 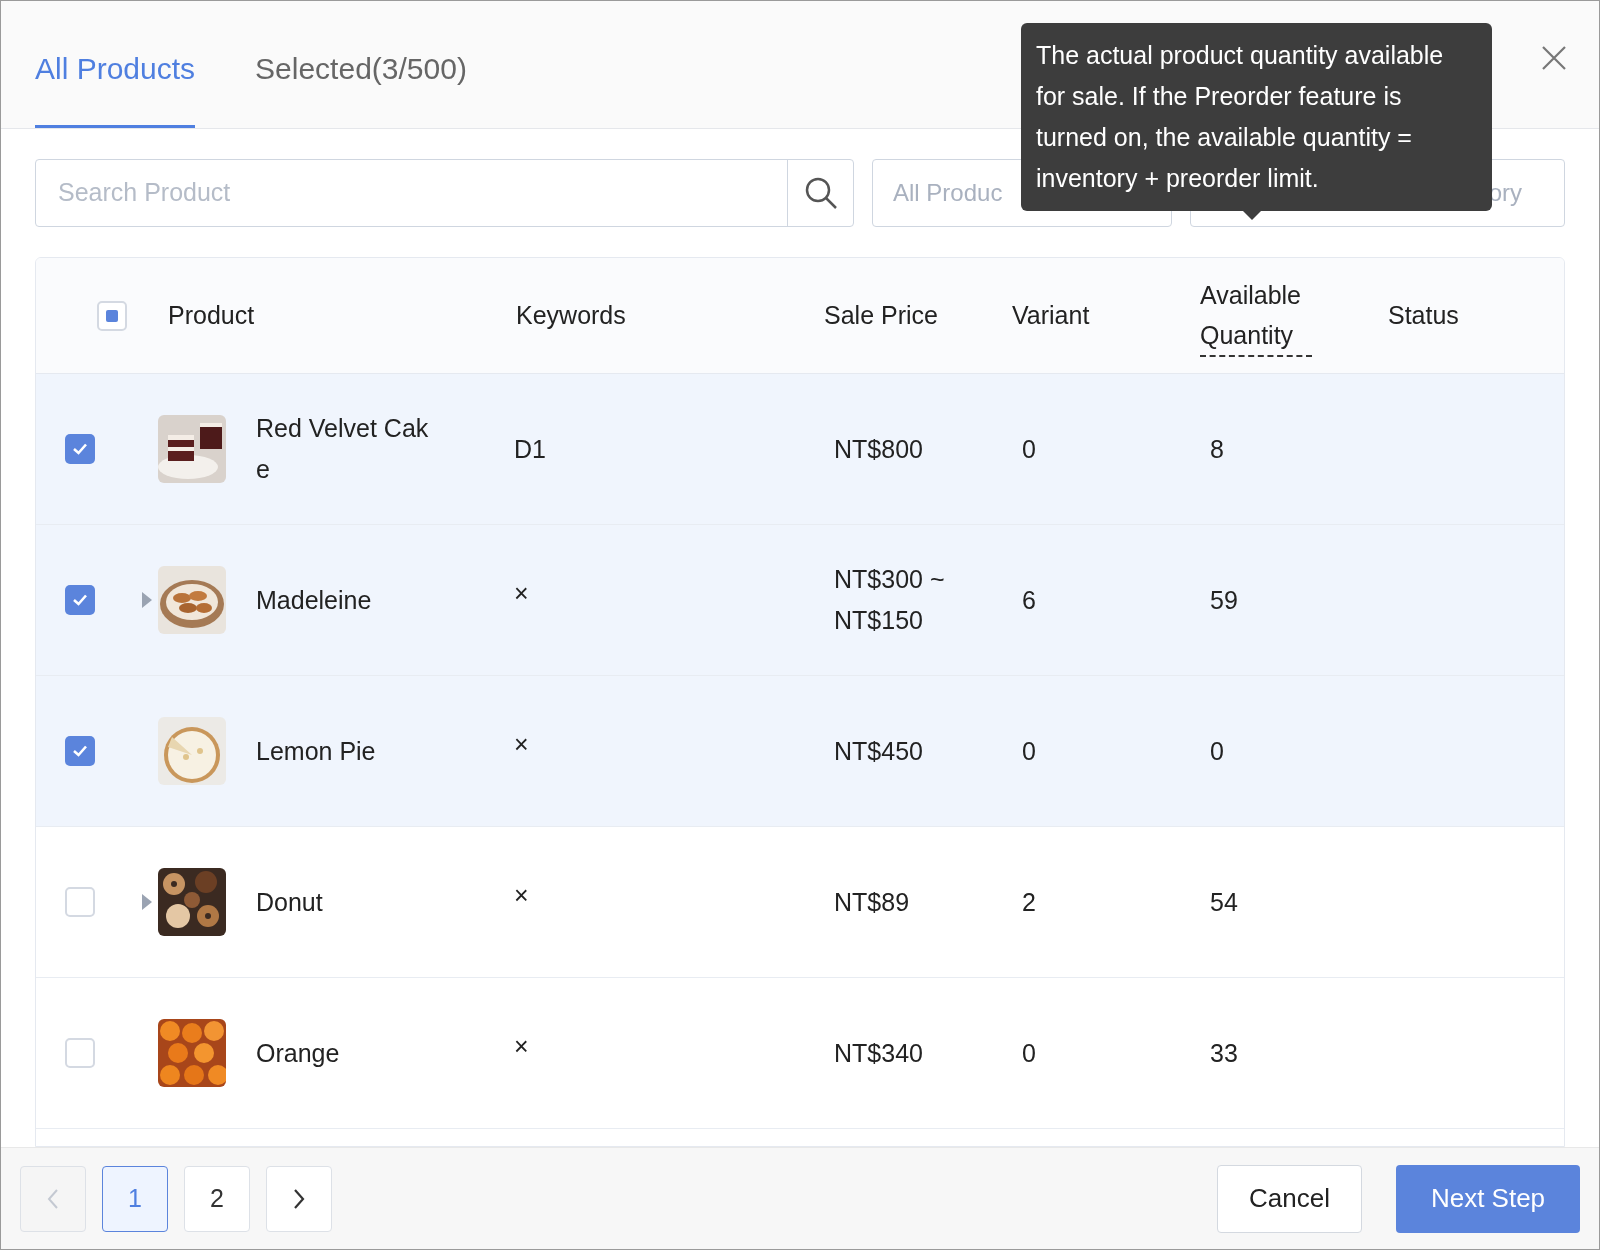 I want to click on column-header: Variant, so click(x=1051, y=314).